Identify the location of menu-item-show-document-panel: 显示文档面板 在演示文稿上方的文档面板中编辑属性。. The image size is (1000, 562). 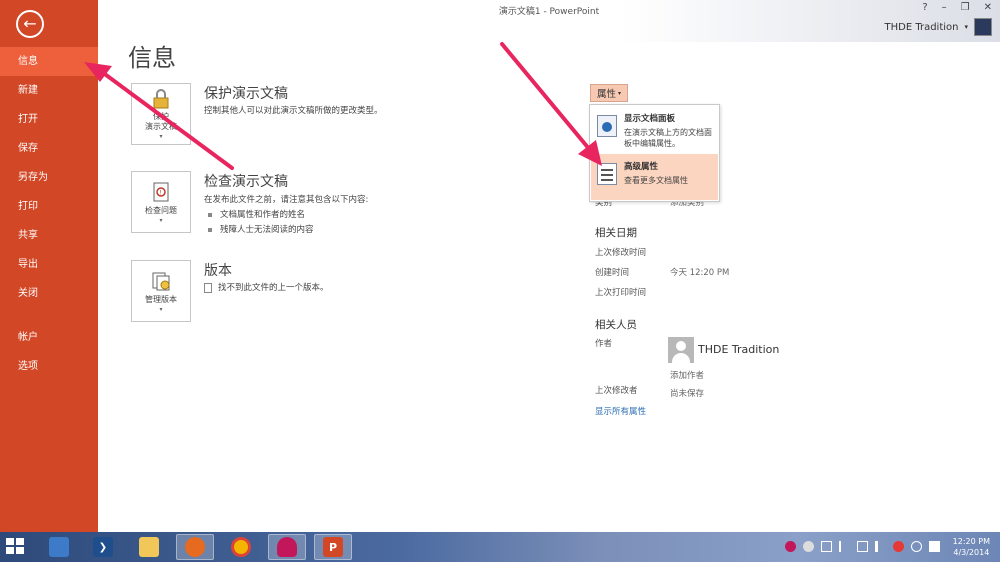
(654, 129).